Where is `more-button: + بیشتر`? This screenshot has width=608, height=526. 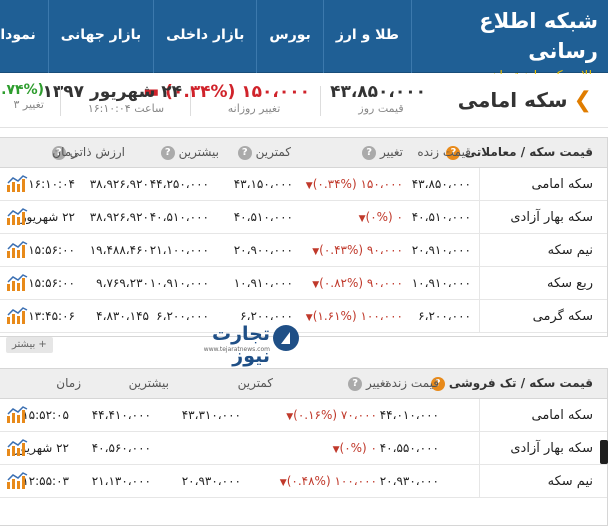 more-button: + بیشتر is located at coordinates (29, 345).